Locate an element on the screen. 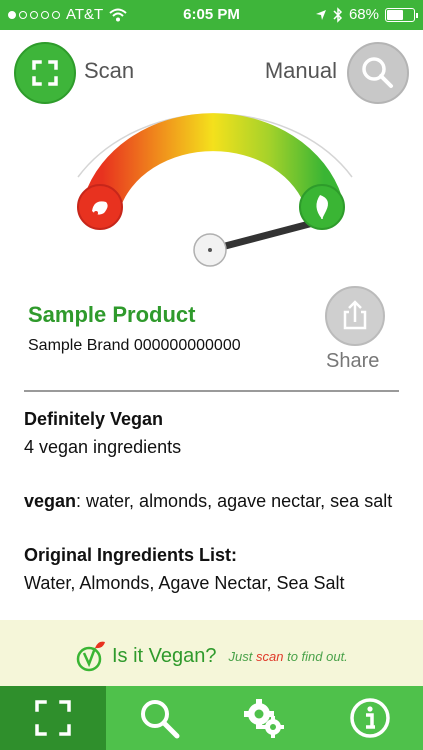 Image resolution: width=423 pixels, height=750 pixels. scan-label: Scan is located at coordinates (109, 71).